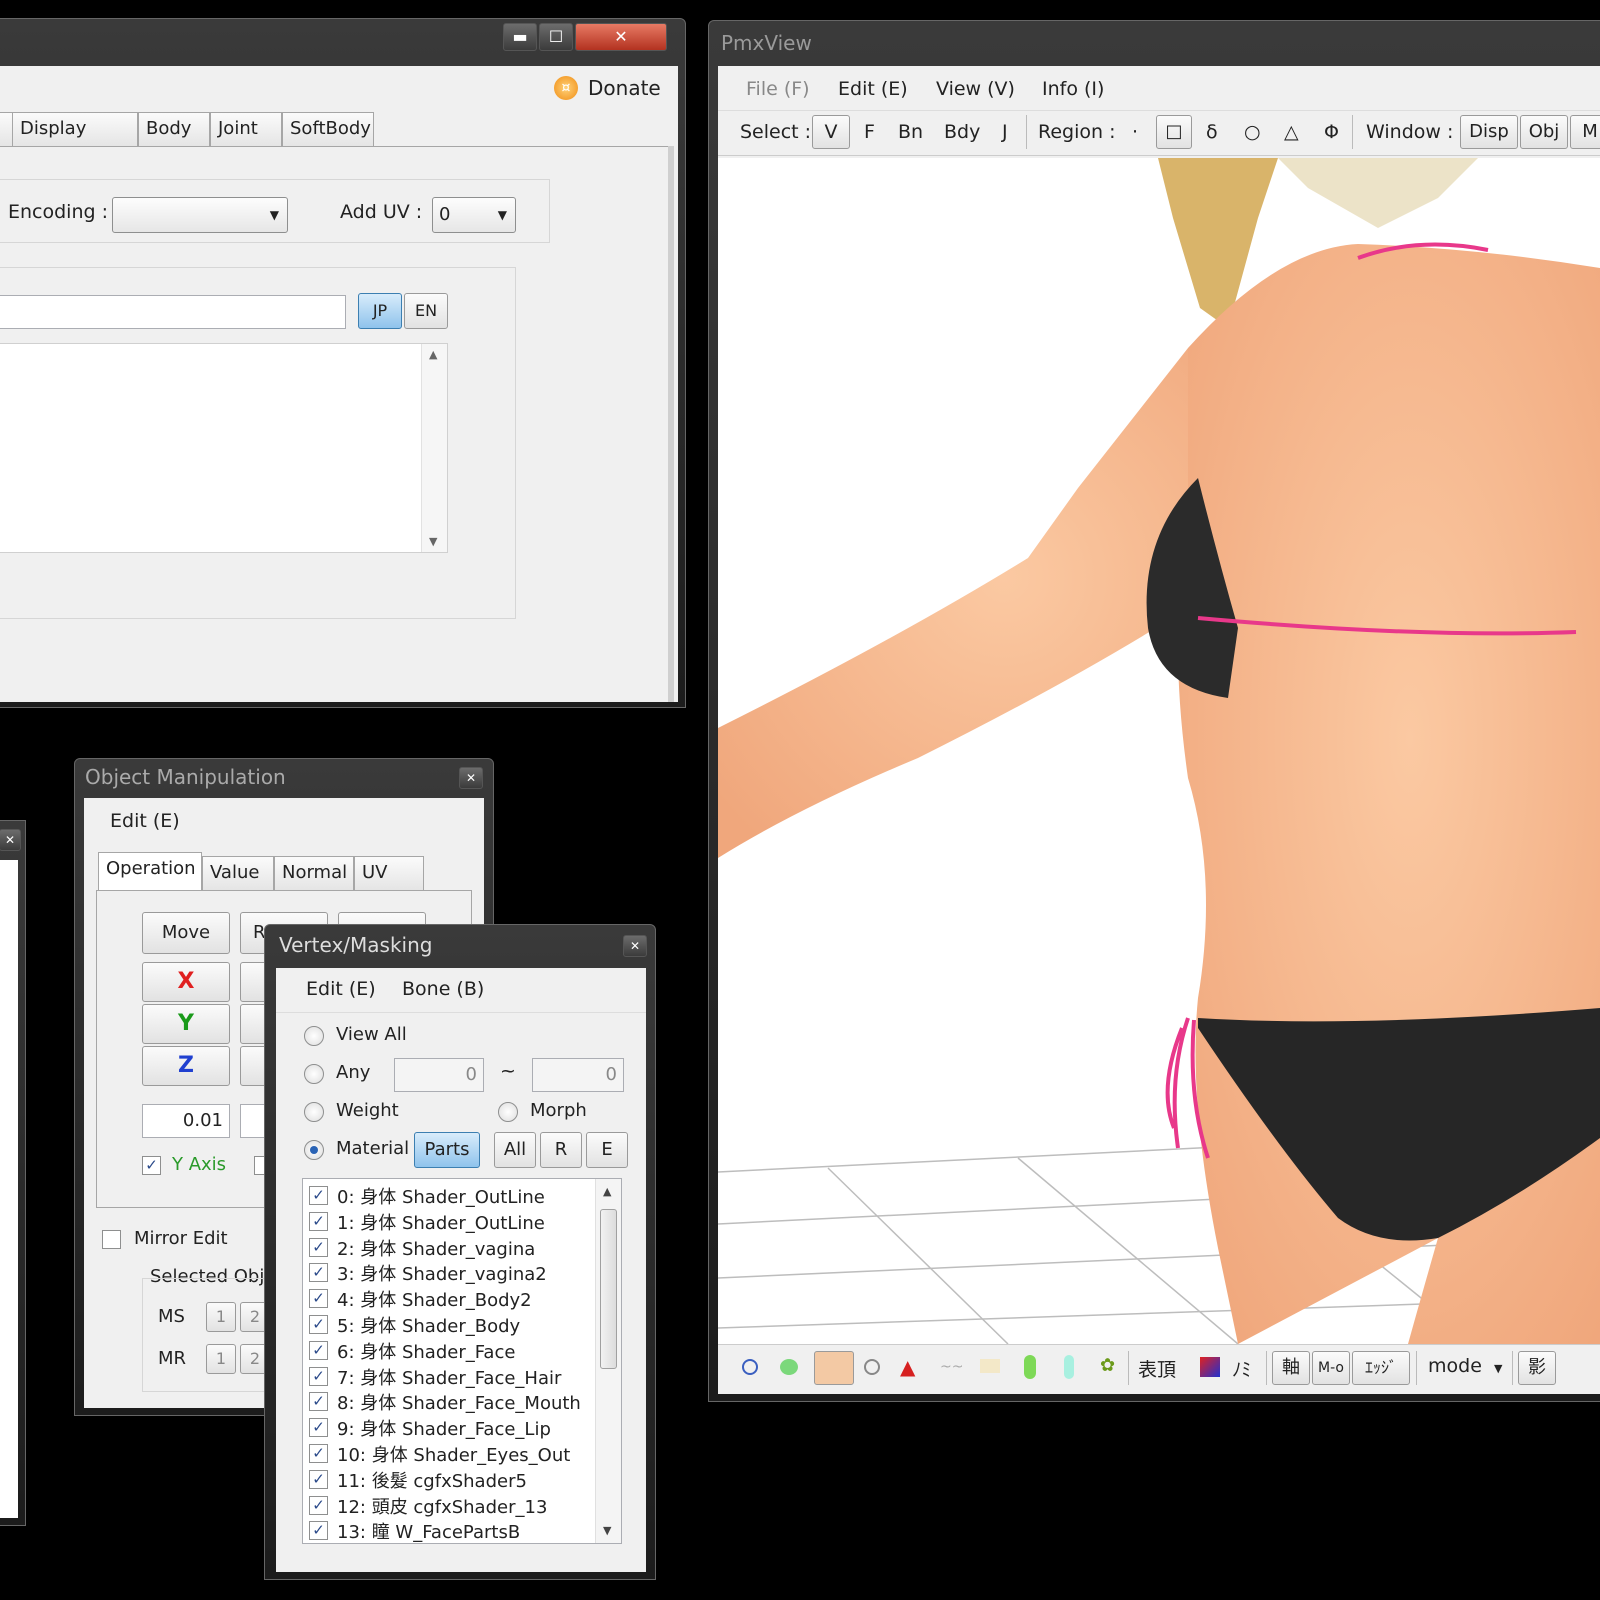 Image resolution: width=1600 pixels, height=1600 pixels. What do you see at coordinates (150, 871) in the screenshot?
I see `om-tab-operation: Operation` at bounding box center [150, 871].